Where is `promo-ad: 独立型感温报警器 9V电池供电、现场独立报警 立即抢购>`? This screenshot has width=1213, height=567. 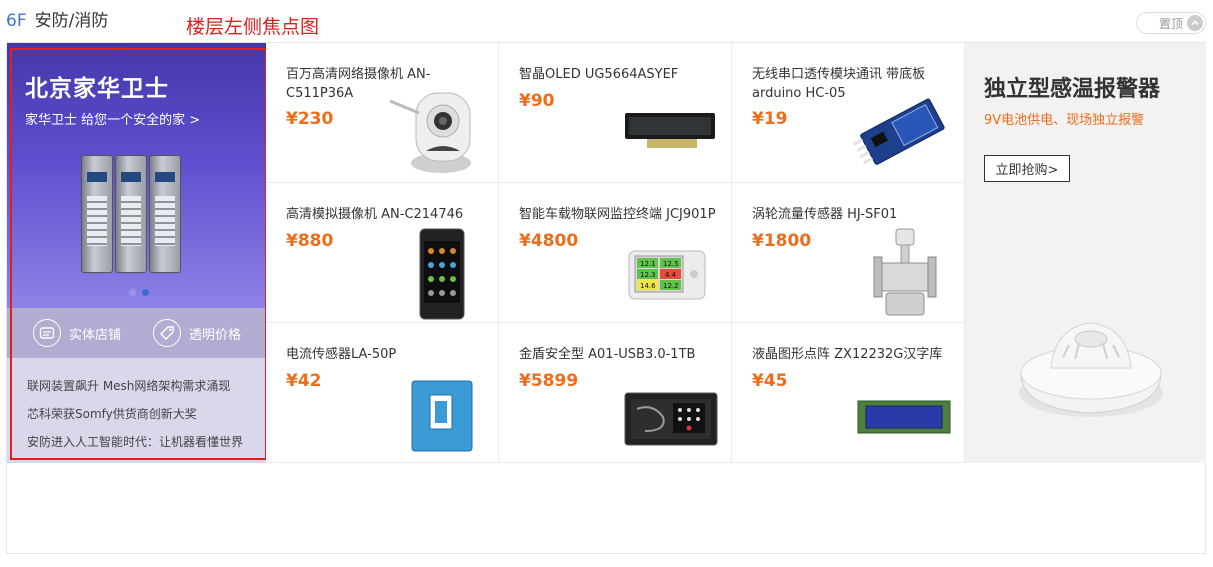
promo-ad: 独立型感温报警器 9V电池供电、现场独立报警 立即抢购> is located at coordinates (1085, 253).